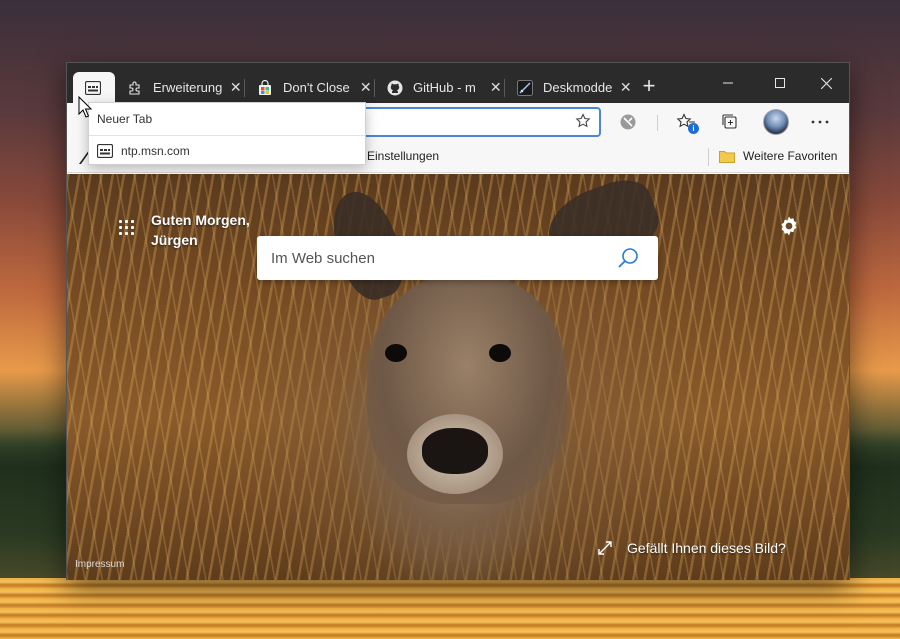 This screenshot has width=900, height=639. What do you see at coordinates (316, 87) in the screenshot?
I see `tab-title: Don't Close` at bounding box center [316, 87].